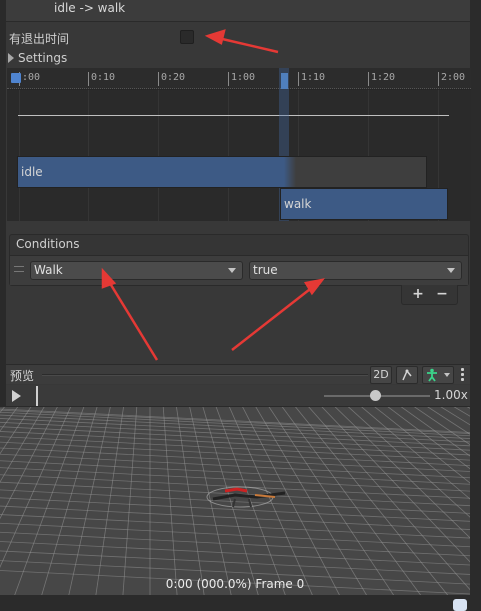 Image resolution: width=481 pixels, height=611 pixels. What do you see at coordinates (451, 395) in the screenshot?
I see `speed-value: 1.00x` at bounding box center [451, 395].